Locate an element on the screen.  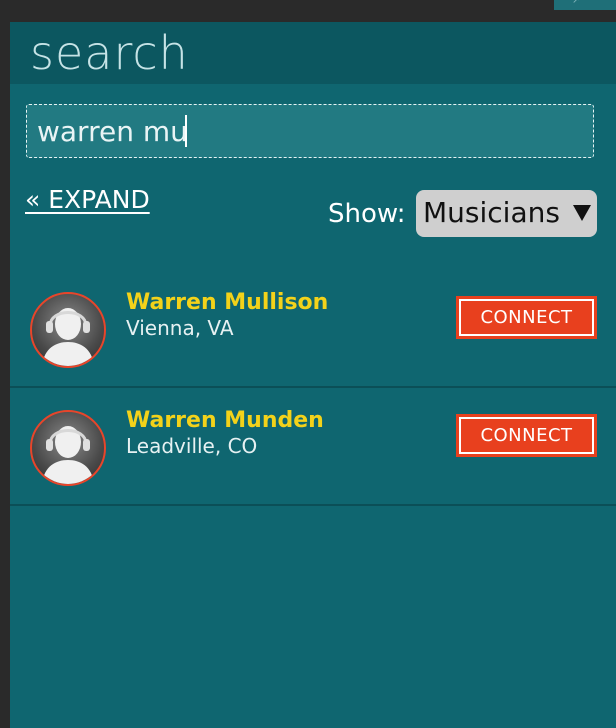
search-input is located at coordinates (310, 131).